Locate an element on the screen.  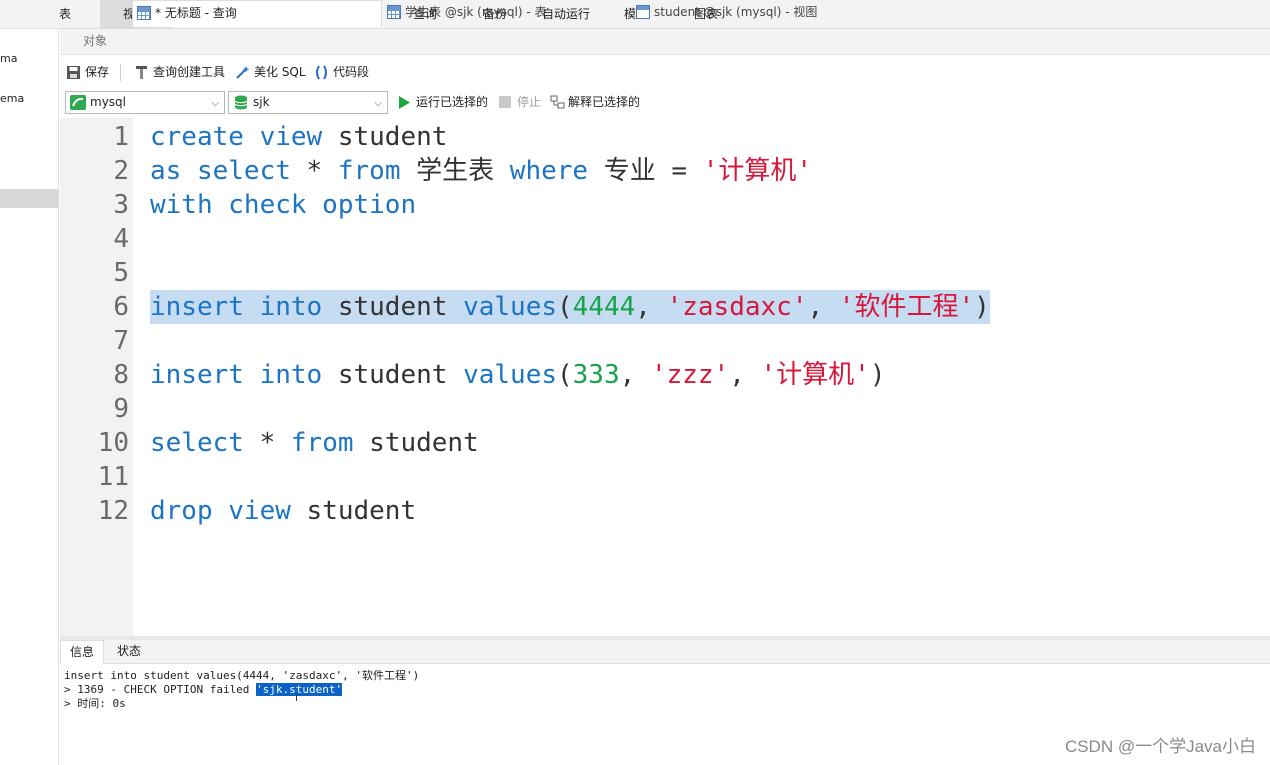
line-number: 7 is located at coordinates (121, 341).